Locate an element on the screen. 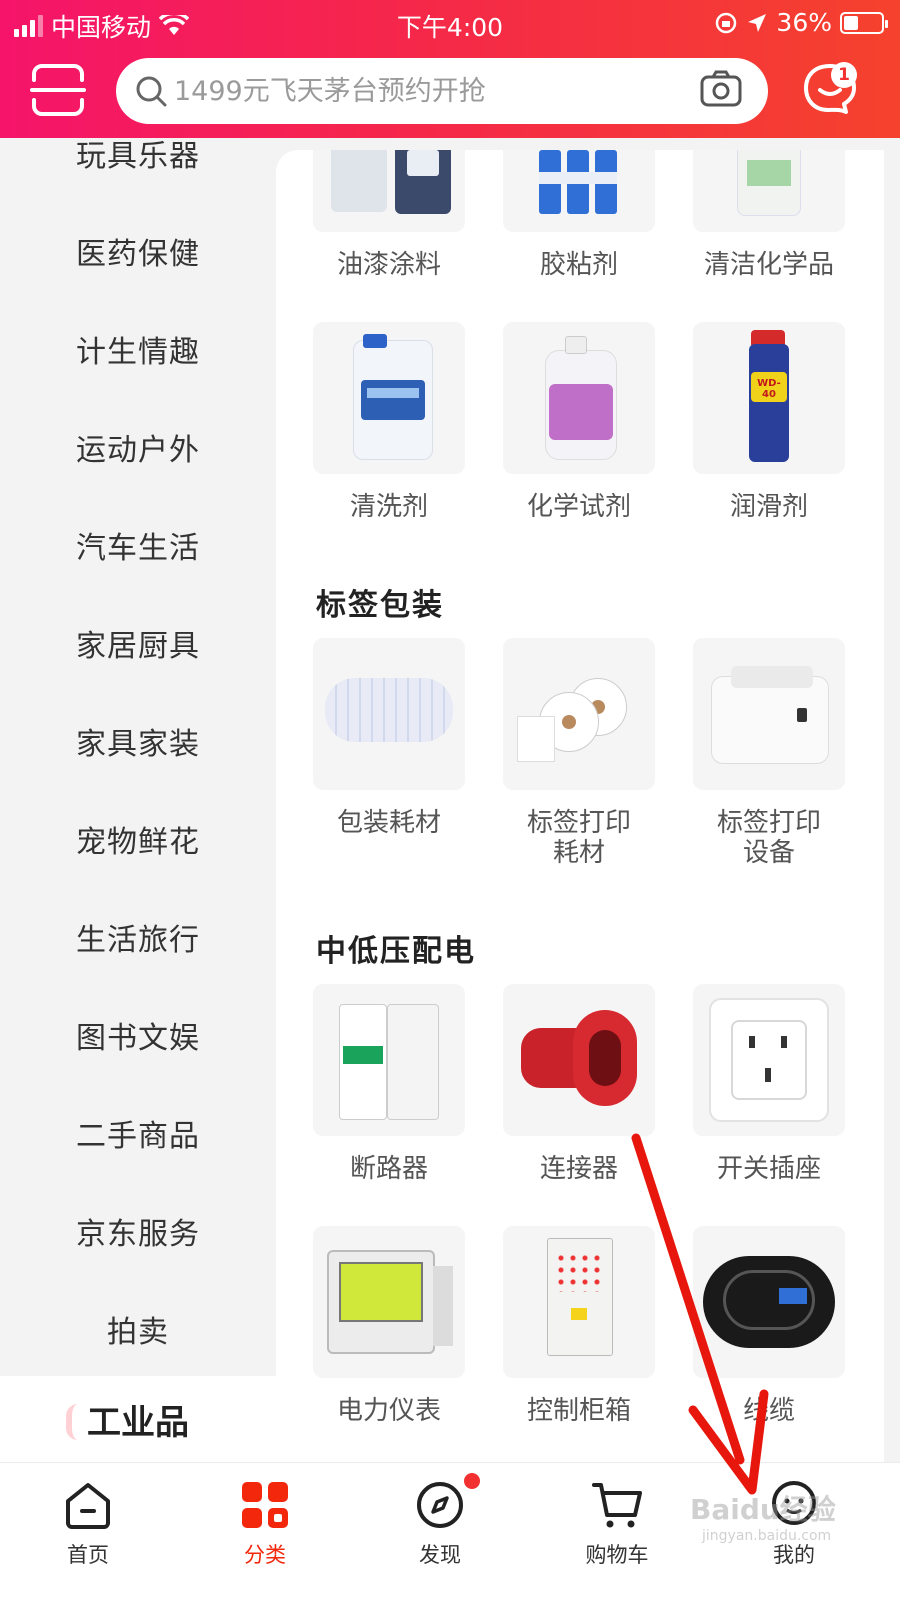 Image resolution: width=900 pixels, height=1600 pixels. category-cell: 标签打印 耗材 is located at coordinates (579, 753).